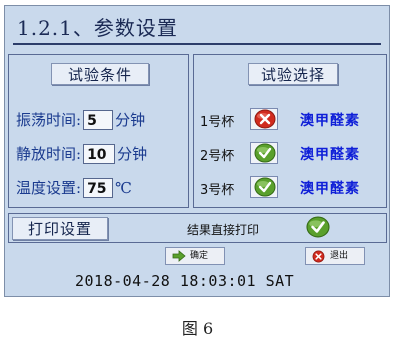 This screenshot has width=395, height=340. I want to click on param-unit: ℃, so click(123, 188).